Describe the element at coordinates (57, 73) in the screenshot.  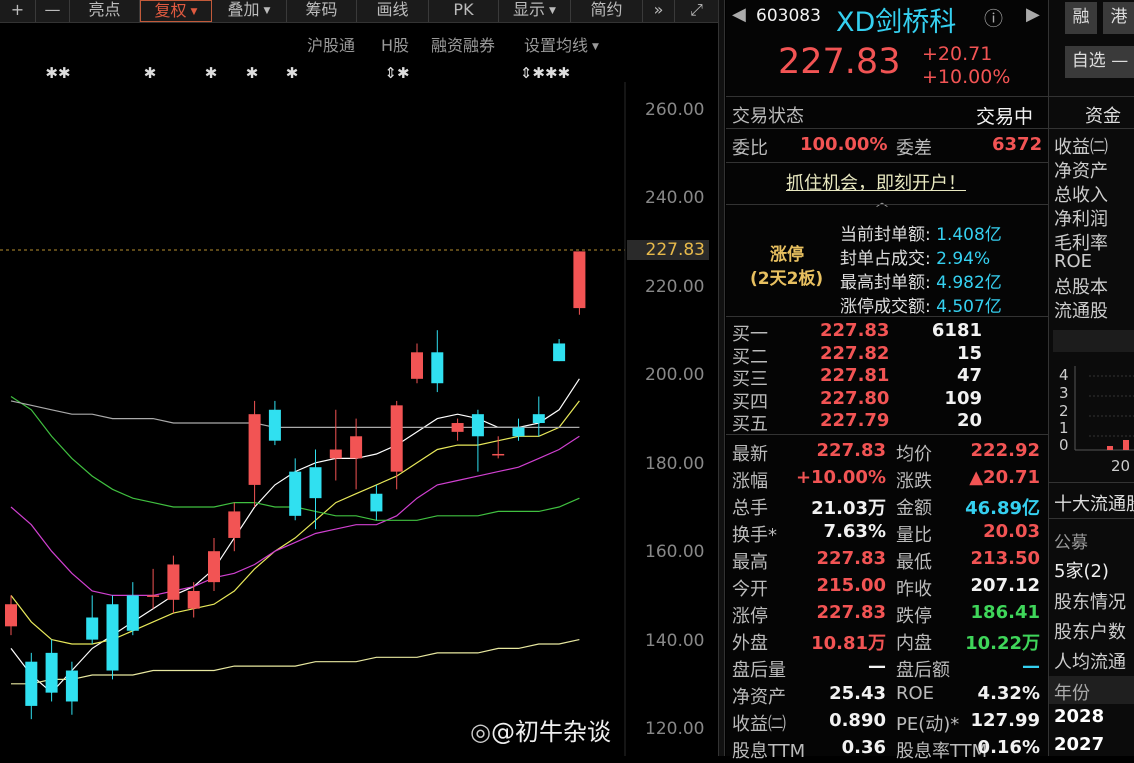
I see `event-marker: ✱✱` at that location.